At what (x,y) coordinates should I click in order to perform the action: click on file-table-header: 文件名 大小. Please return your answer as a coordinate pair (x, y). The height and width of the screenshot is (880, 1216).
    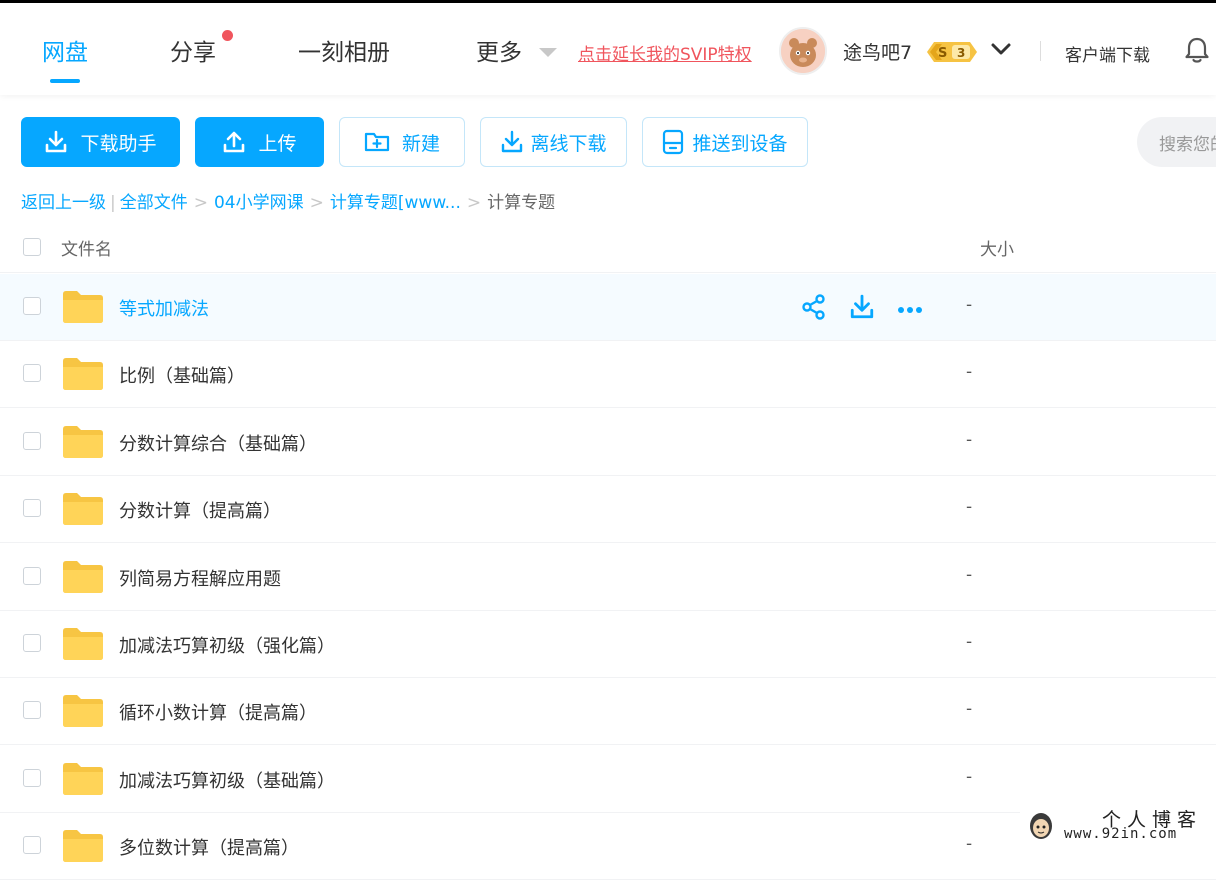
    Looking at the image, I should click on (608, 247).